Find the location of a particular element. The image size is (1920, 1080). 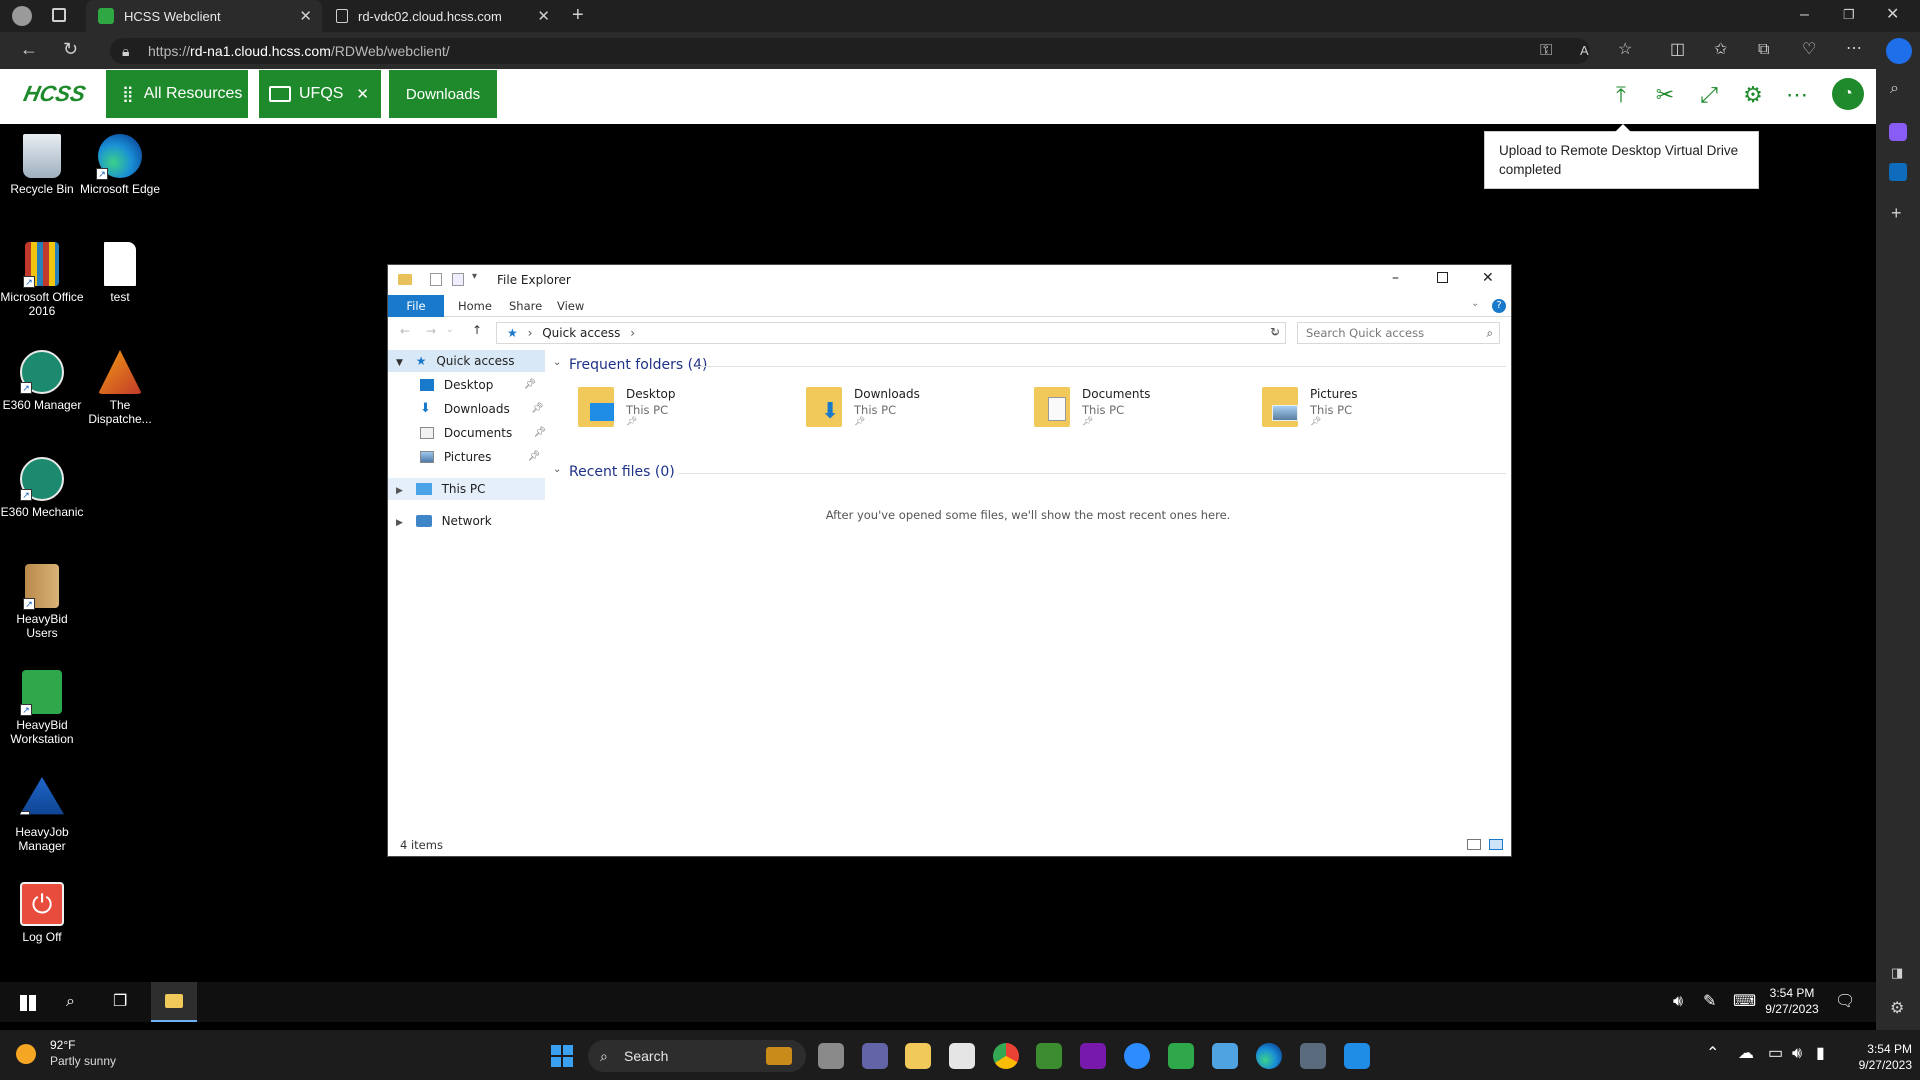

desktop-icon-heavybid-users: ↗ HeavyBid Users is located at coordinates (42, 602).